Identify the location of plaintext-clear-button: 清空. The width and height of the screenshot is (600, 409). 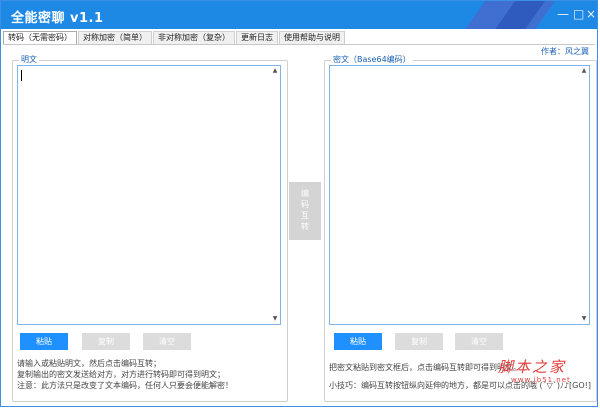
(167, 341).